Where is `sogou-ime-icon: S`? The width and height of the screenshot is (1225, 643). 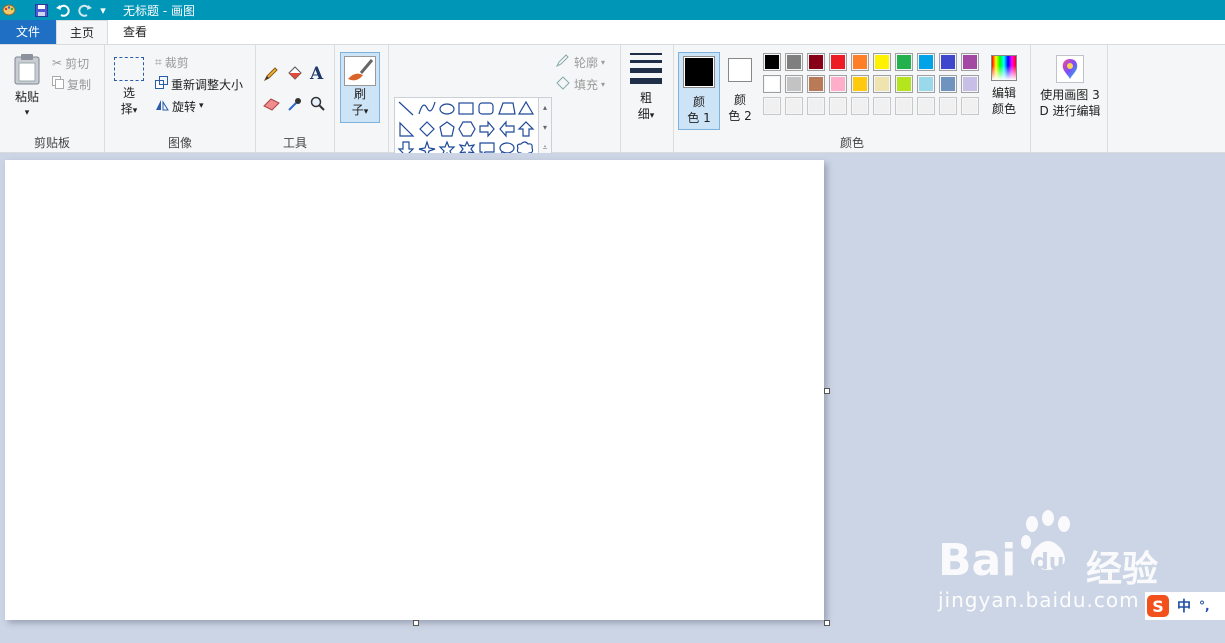
sogou-ime-icon: S is located at coordinates (1158, 606).